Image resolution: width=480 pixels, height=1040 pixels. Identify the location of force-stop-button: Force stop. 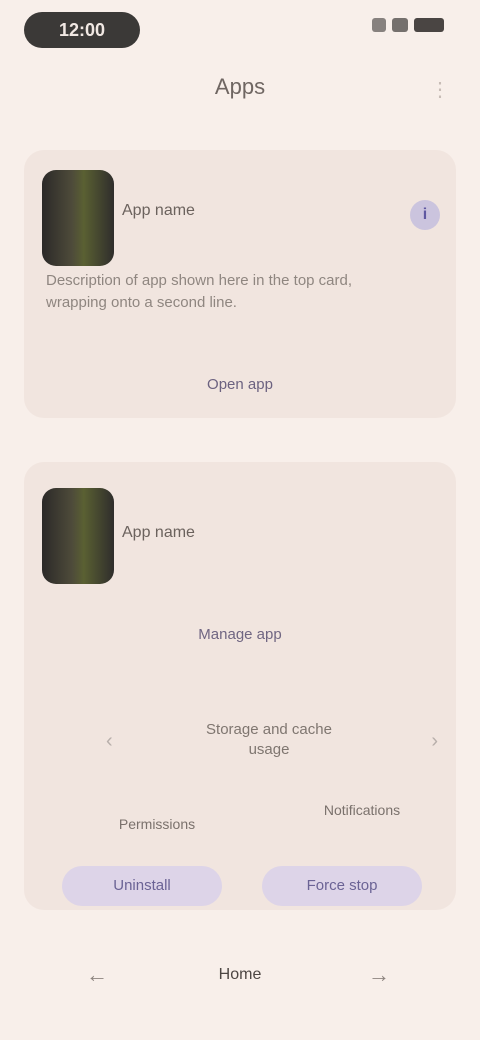
(342, 886).